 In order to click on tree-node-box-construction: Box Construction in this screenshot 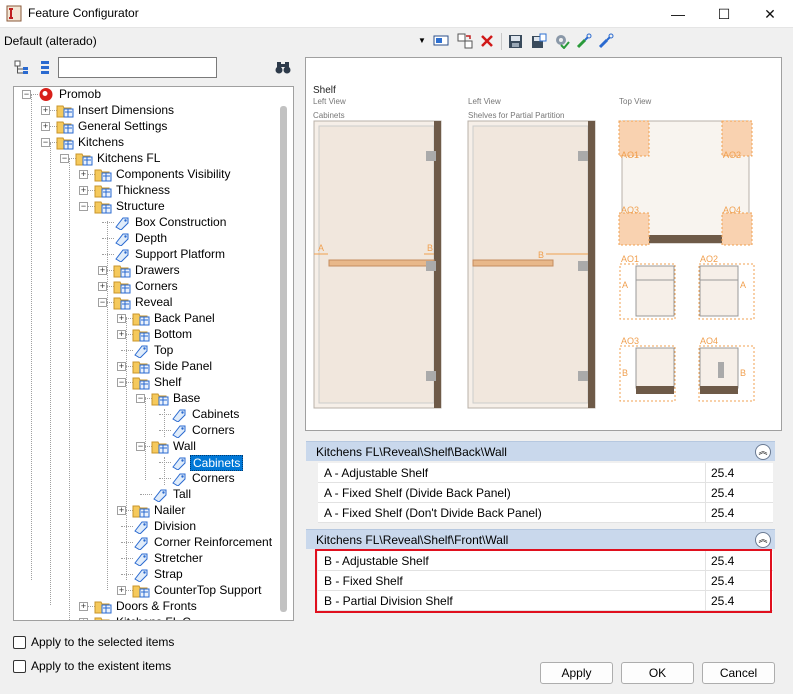, I will do `click(180, 222)`.